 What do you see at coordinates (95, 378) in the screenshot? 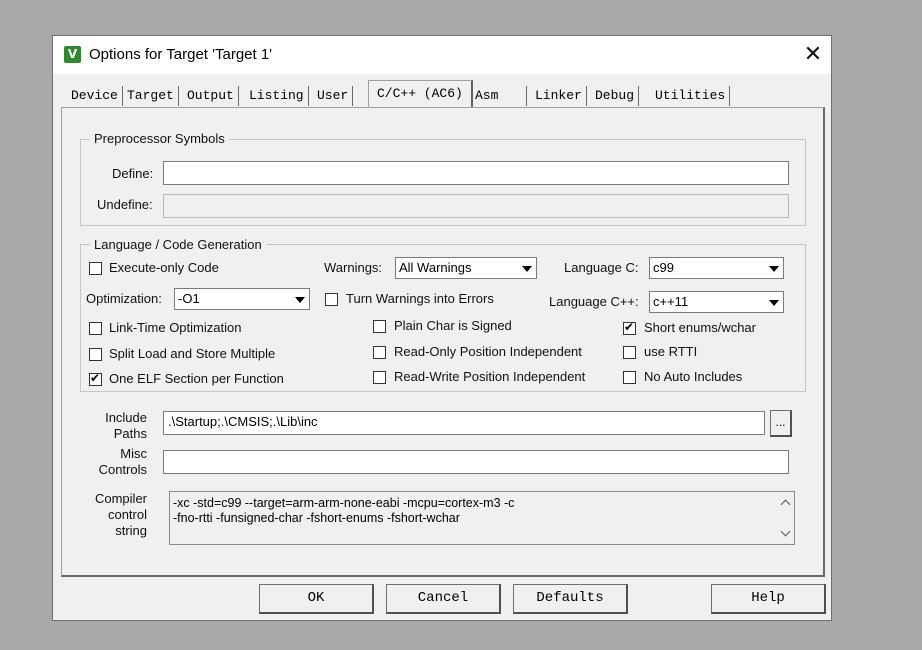
I see `one-elf-section-checkbox` at bounding box center [95, 378].